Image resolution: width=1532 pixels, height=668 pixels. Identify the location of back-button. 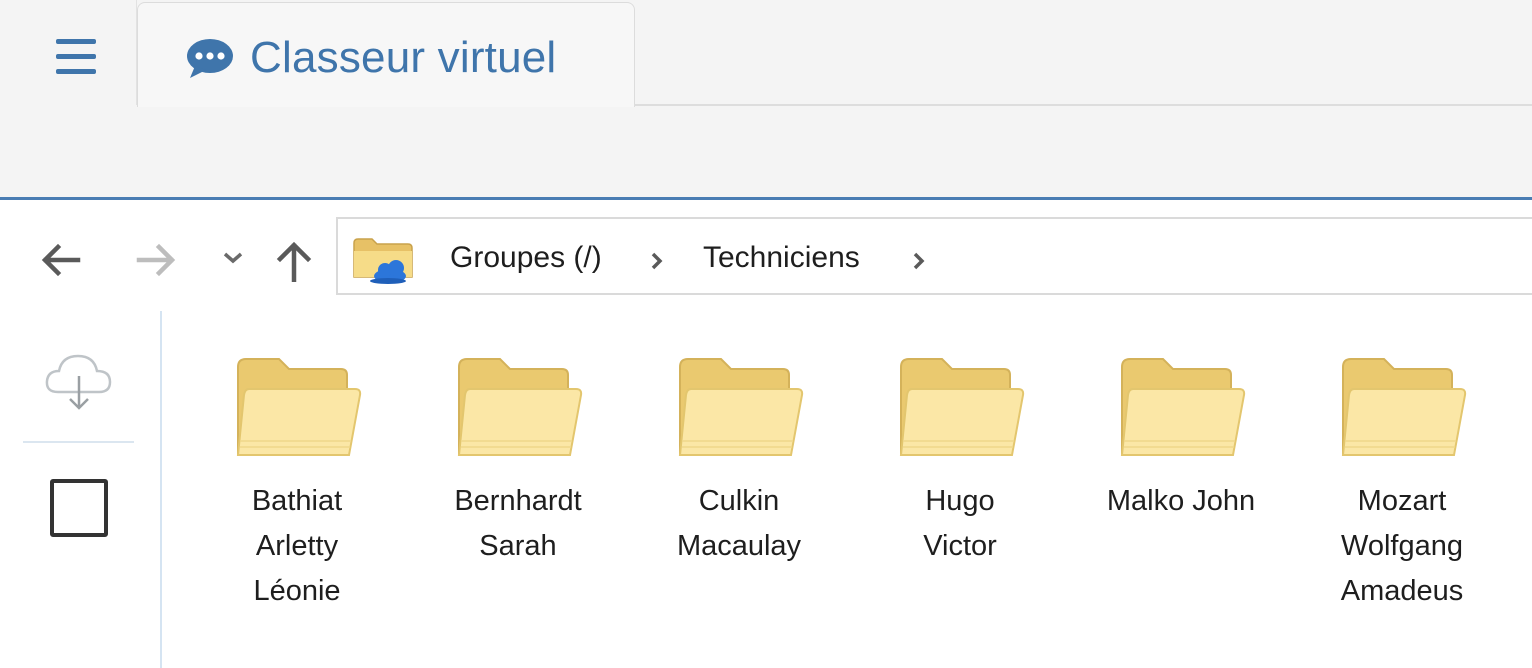
(61, 260).